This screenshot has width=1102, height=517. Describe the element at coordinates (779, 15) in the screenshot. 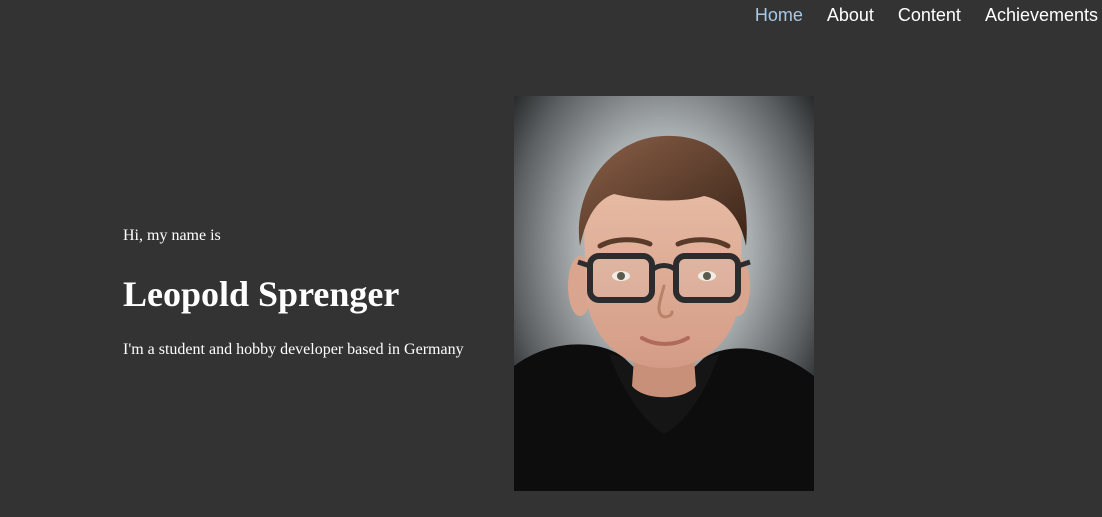

I see `nav-link-home: Home` at that location.